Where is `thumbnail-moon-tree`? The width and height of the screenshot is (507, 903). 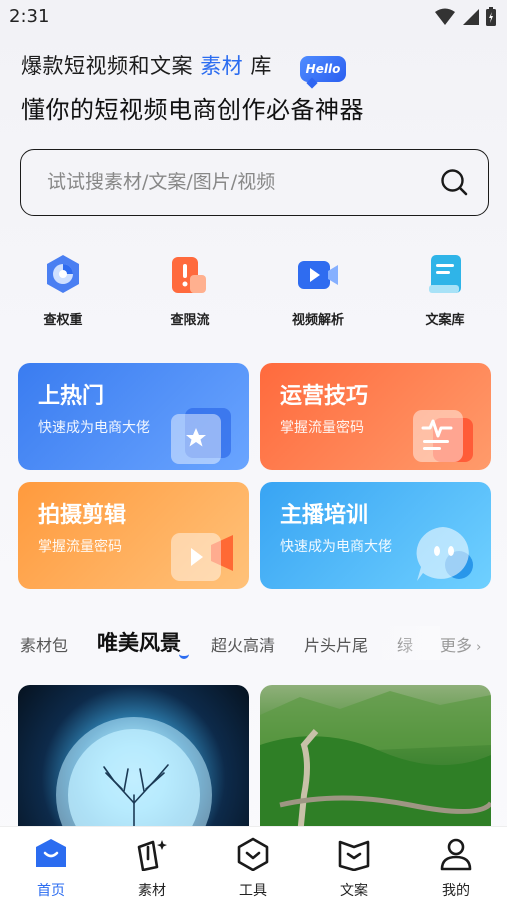
thumbnail-moon-tree is located at coordinates (133, 760).